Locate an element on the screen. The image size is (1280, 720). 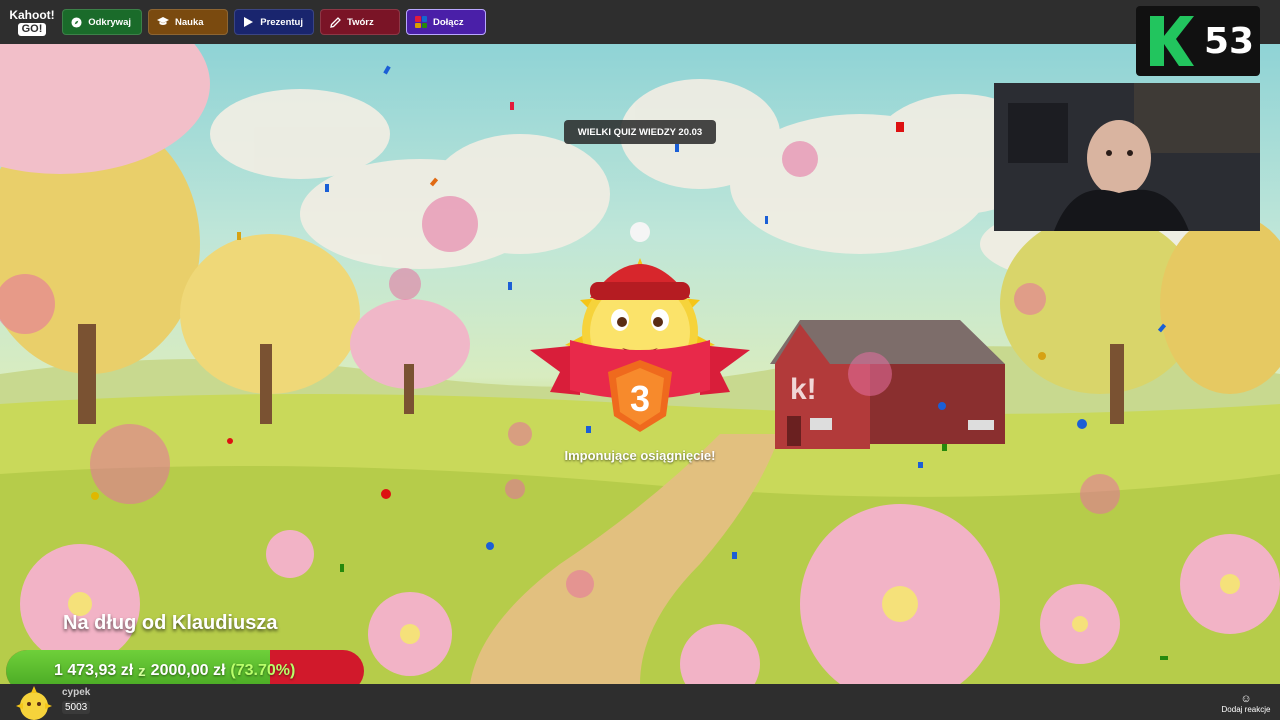
kahoot-k-icon is located at coordinates (1172, 41).